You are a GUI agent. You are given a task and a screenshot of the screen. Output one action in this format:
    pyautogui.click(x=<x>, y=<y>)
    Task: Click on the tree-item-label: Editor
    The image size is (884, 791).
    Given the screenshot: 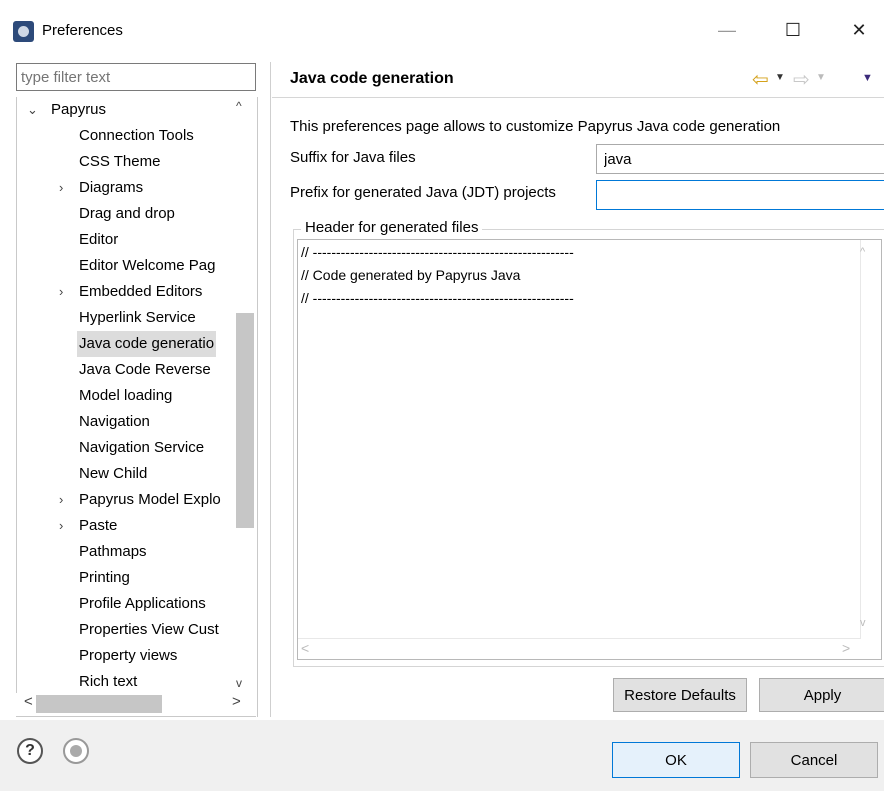 What is the action you would take?
    pyautogui.click(x=99, y=239)
    